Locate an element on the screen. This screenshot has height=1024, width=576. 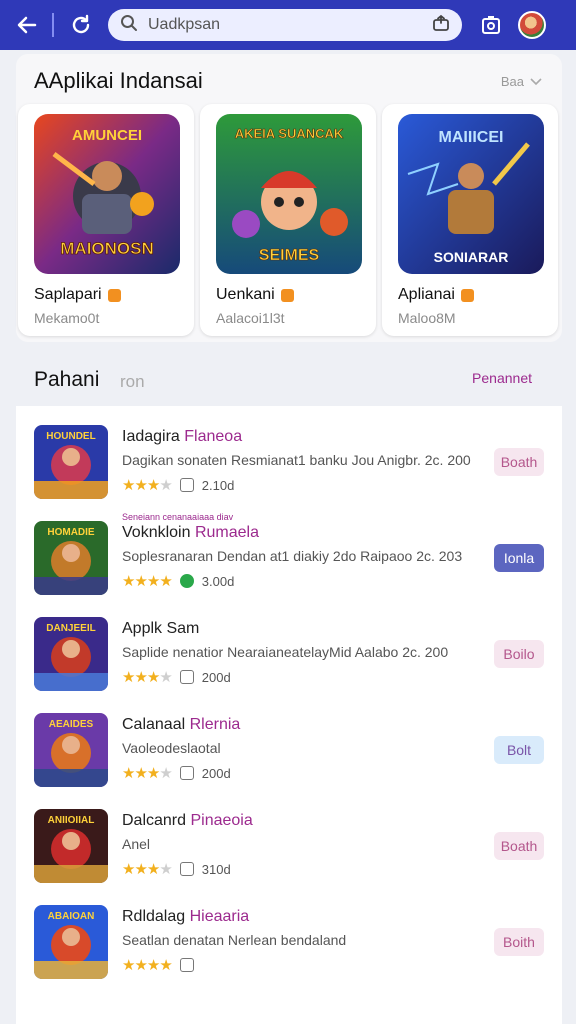
search-input is located at coordinates (285, 25).